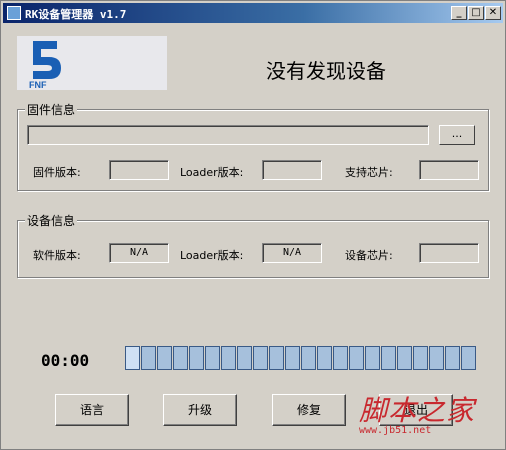 This screenshot has width=506, height=450. What do you see at coordinates (65, 360) in the screenshot?
I see `elapsed-time: 00:00` at bounding box center [65, 360].